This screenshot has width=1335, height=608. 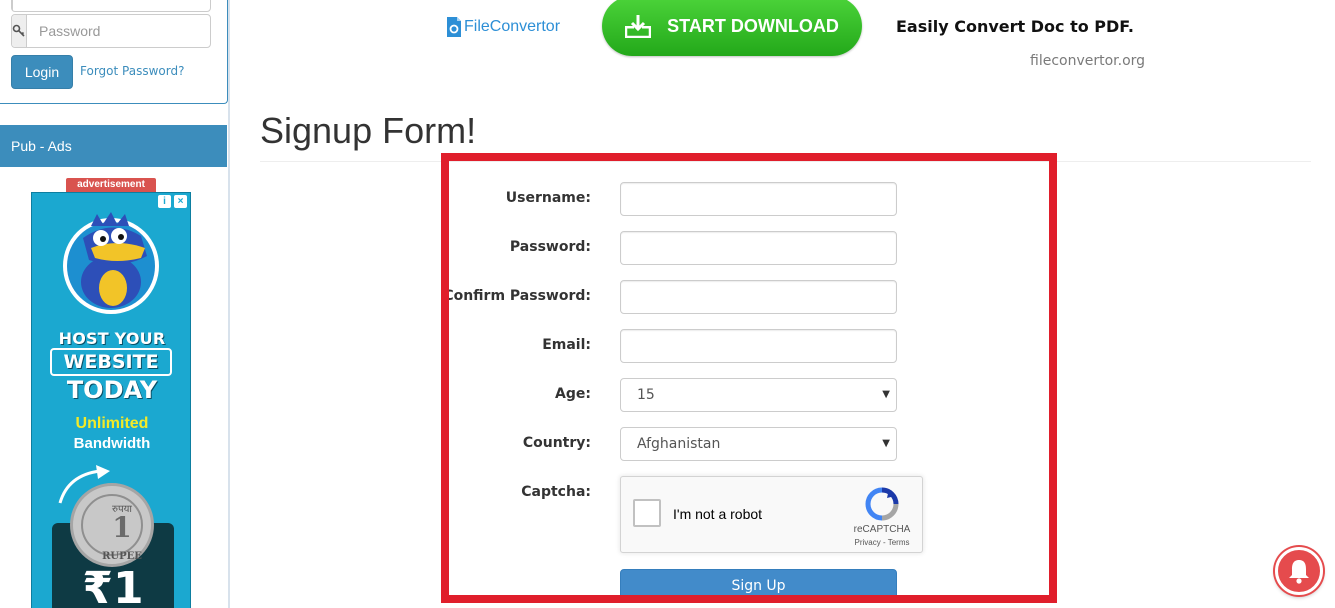 I want to click on password-label: Password:, so click(x=550, y=247).